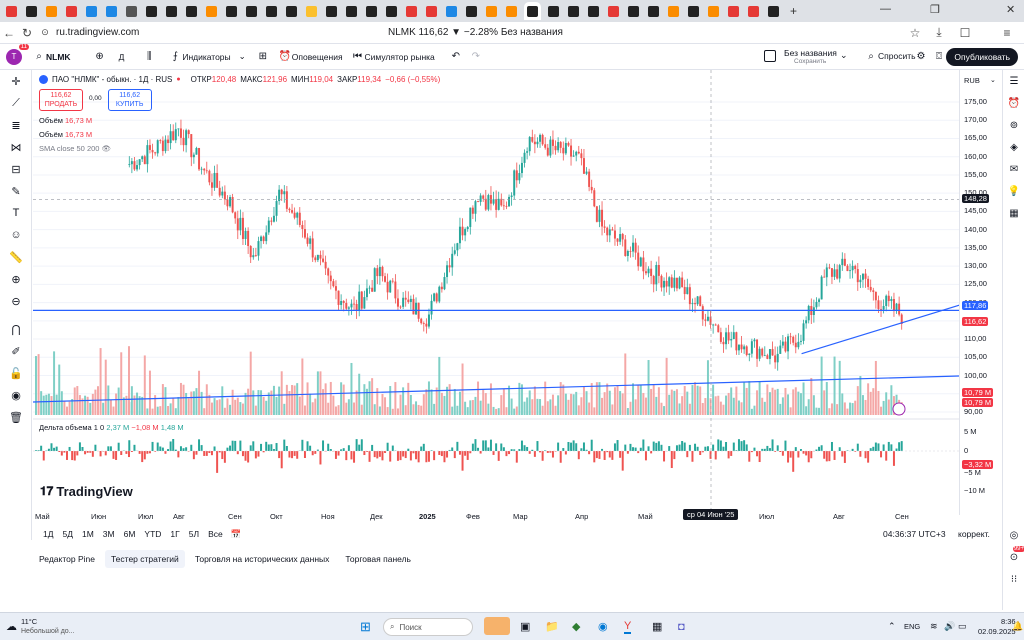 This screenshot has height=640, width=1024. Describe the element at coordinates (1013, 535) in the screenshot. I see `help-icon: ◎` at that location.